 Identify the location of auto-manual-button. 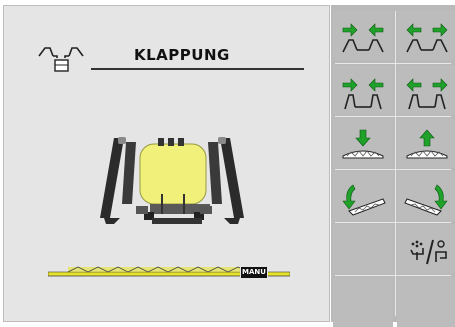
(426, 249).